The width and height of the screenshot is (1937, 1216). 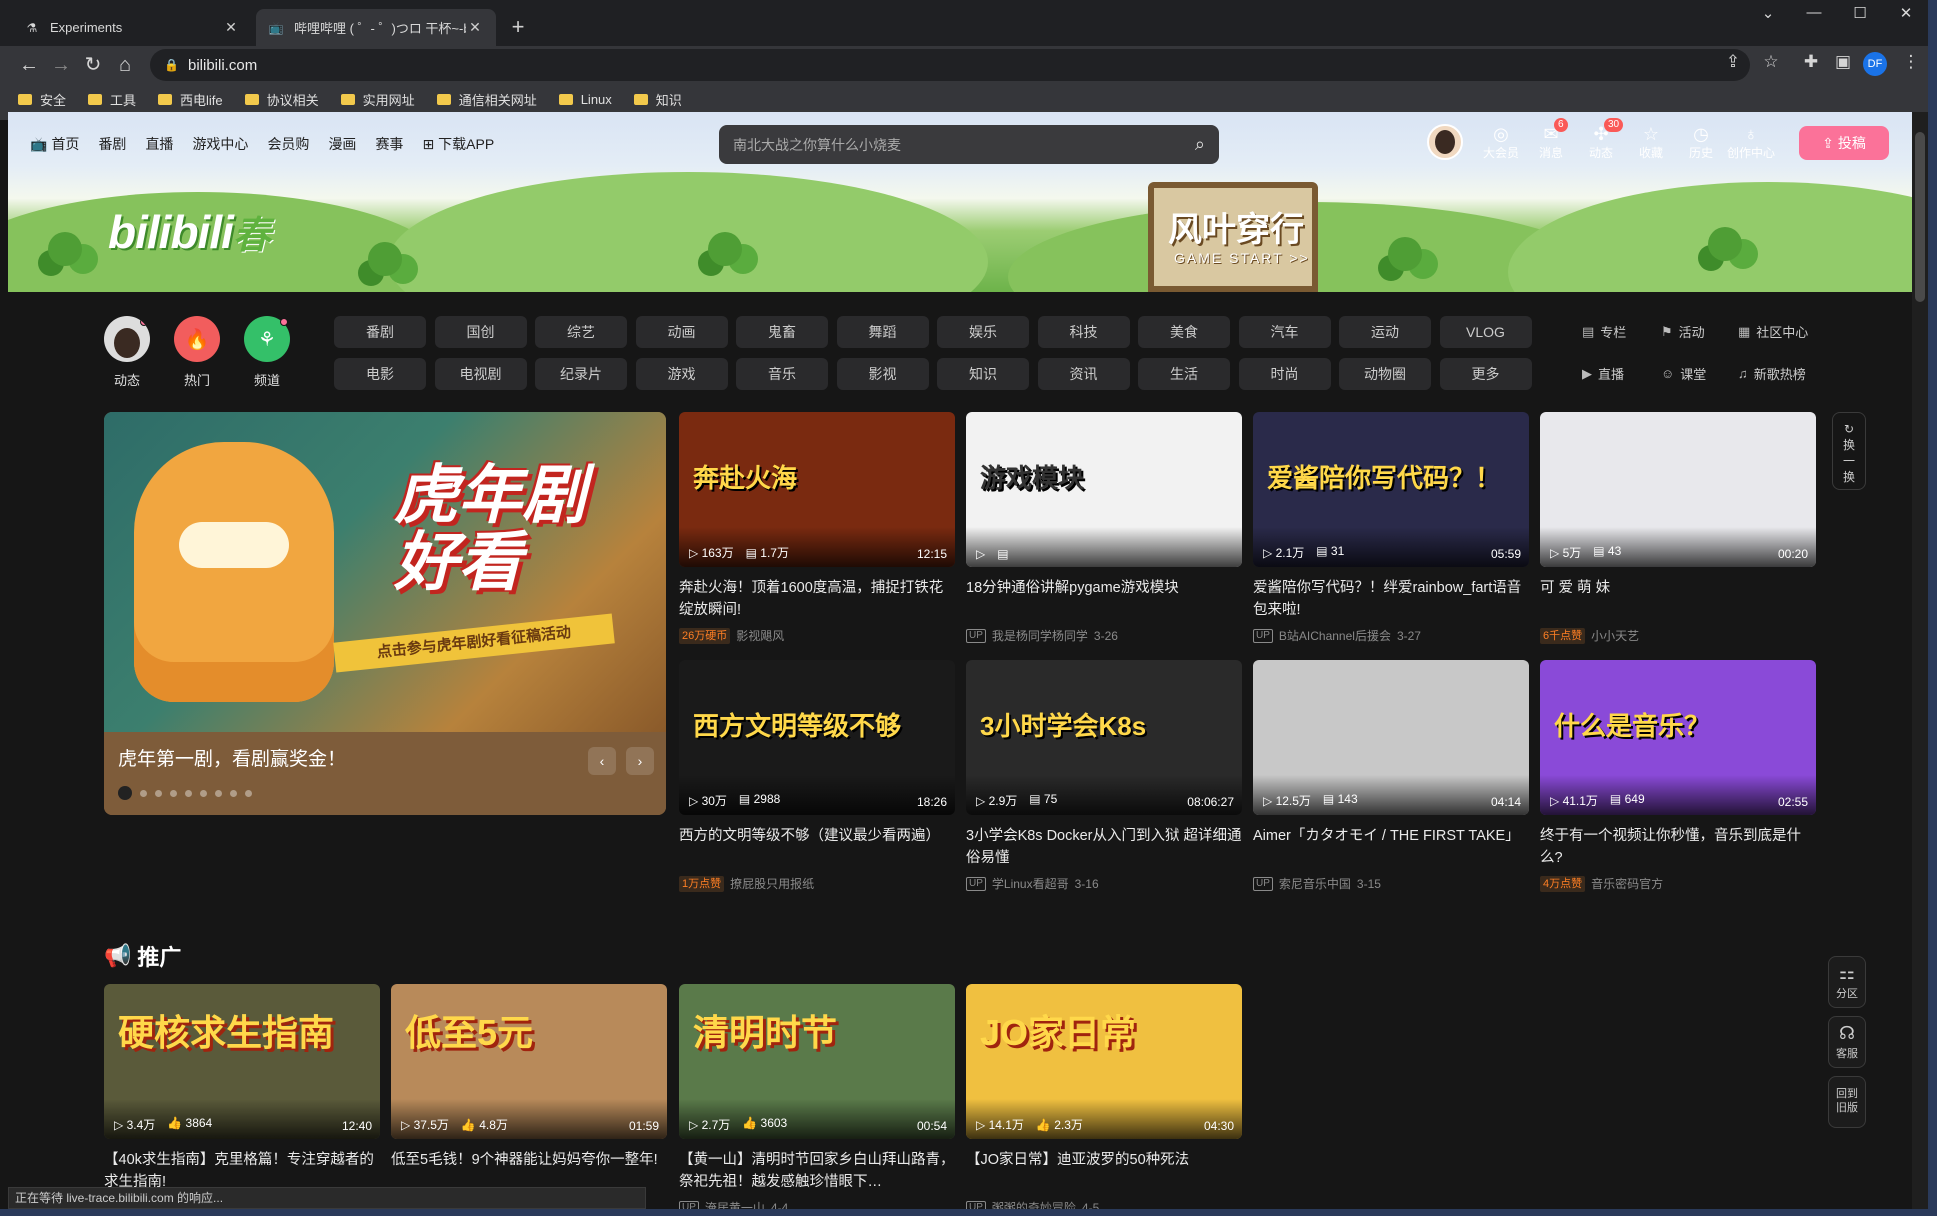 I want to click on reload-icon: ↻, so click(x=93, y=65).